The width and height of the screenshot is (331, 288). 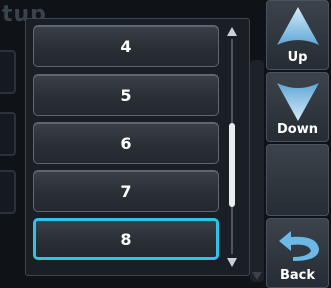 What do you see at coordinates (257, 276) in the screenshot?
I see `background-scroll-down-icon` at bounding box center [257, 276].